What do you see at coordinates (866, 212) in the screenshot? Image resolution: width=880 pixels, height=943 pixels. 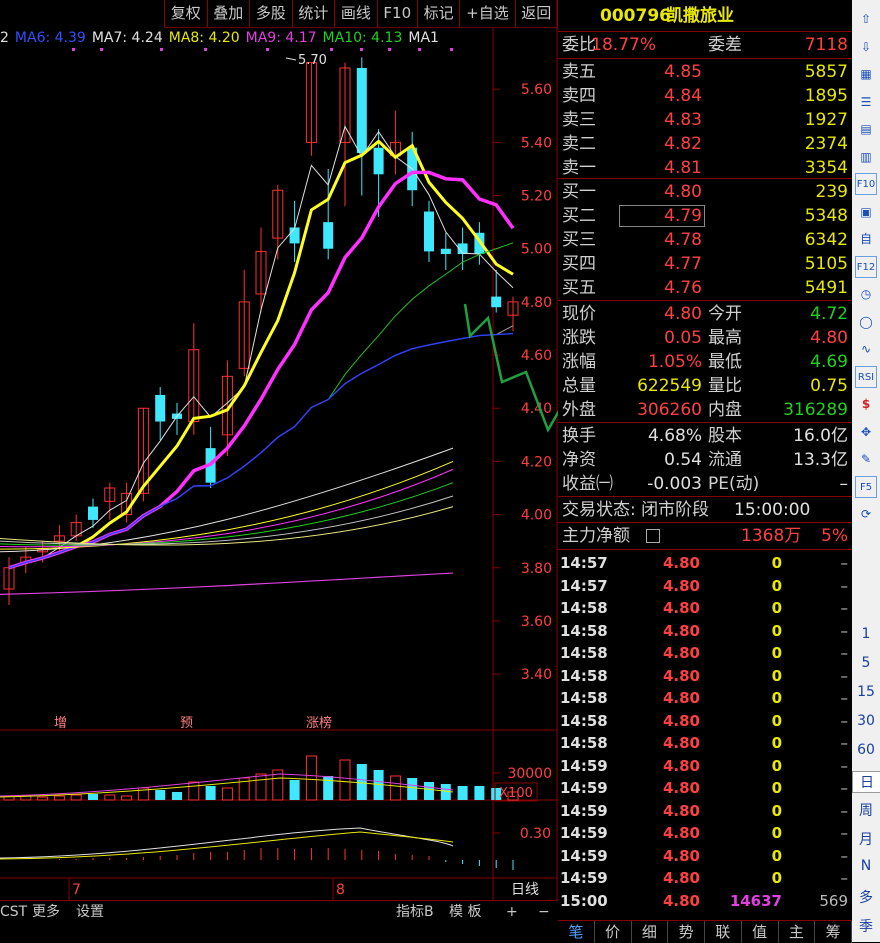 I see `calendar-icon: ▣` at bounding box center [866, 212].